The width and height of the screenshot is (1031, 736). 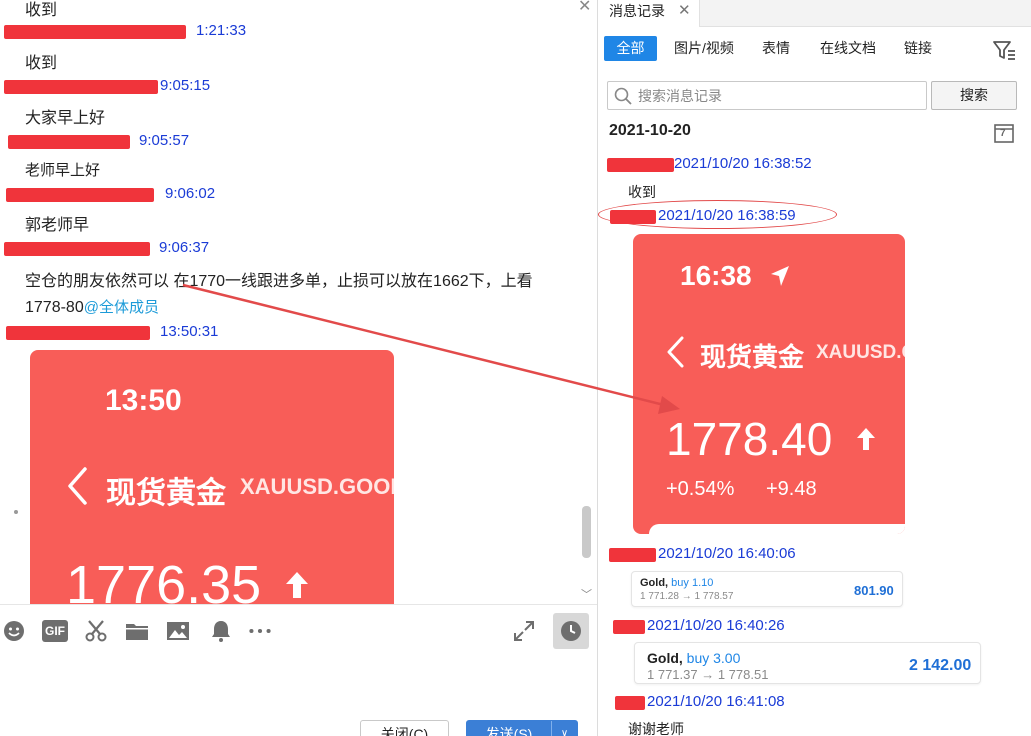 What do you see at coordinates (814, 13) in the screenshot?
I see `tab-strip: 消息记录 ✕` at bounding box center [814, 13].